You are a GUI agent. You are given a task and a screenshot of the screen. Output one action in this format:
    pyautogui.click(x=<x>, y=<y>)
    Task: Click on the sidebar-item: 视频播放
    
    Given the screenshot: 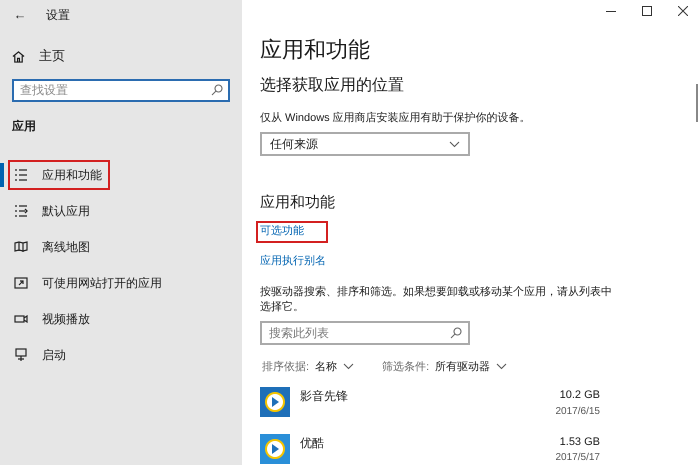 What is the action you would take?
    pyautogui.click(x=53, y=319)
    